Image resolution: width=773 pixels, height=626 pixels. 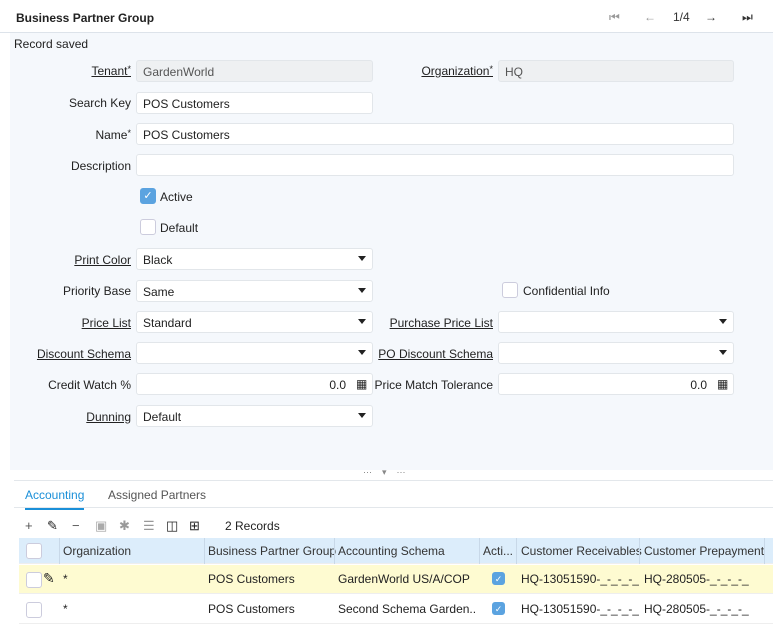 I want to click on add-icon: +, so click(x=29, y=525).